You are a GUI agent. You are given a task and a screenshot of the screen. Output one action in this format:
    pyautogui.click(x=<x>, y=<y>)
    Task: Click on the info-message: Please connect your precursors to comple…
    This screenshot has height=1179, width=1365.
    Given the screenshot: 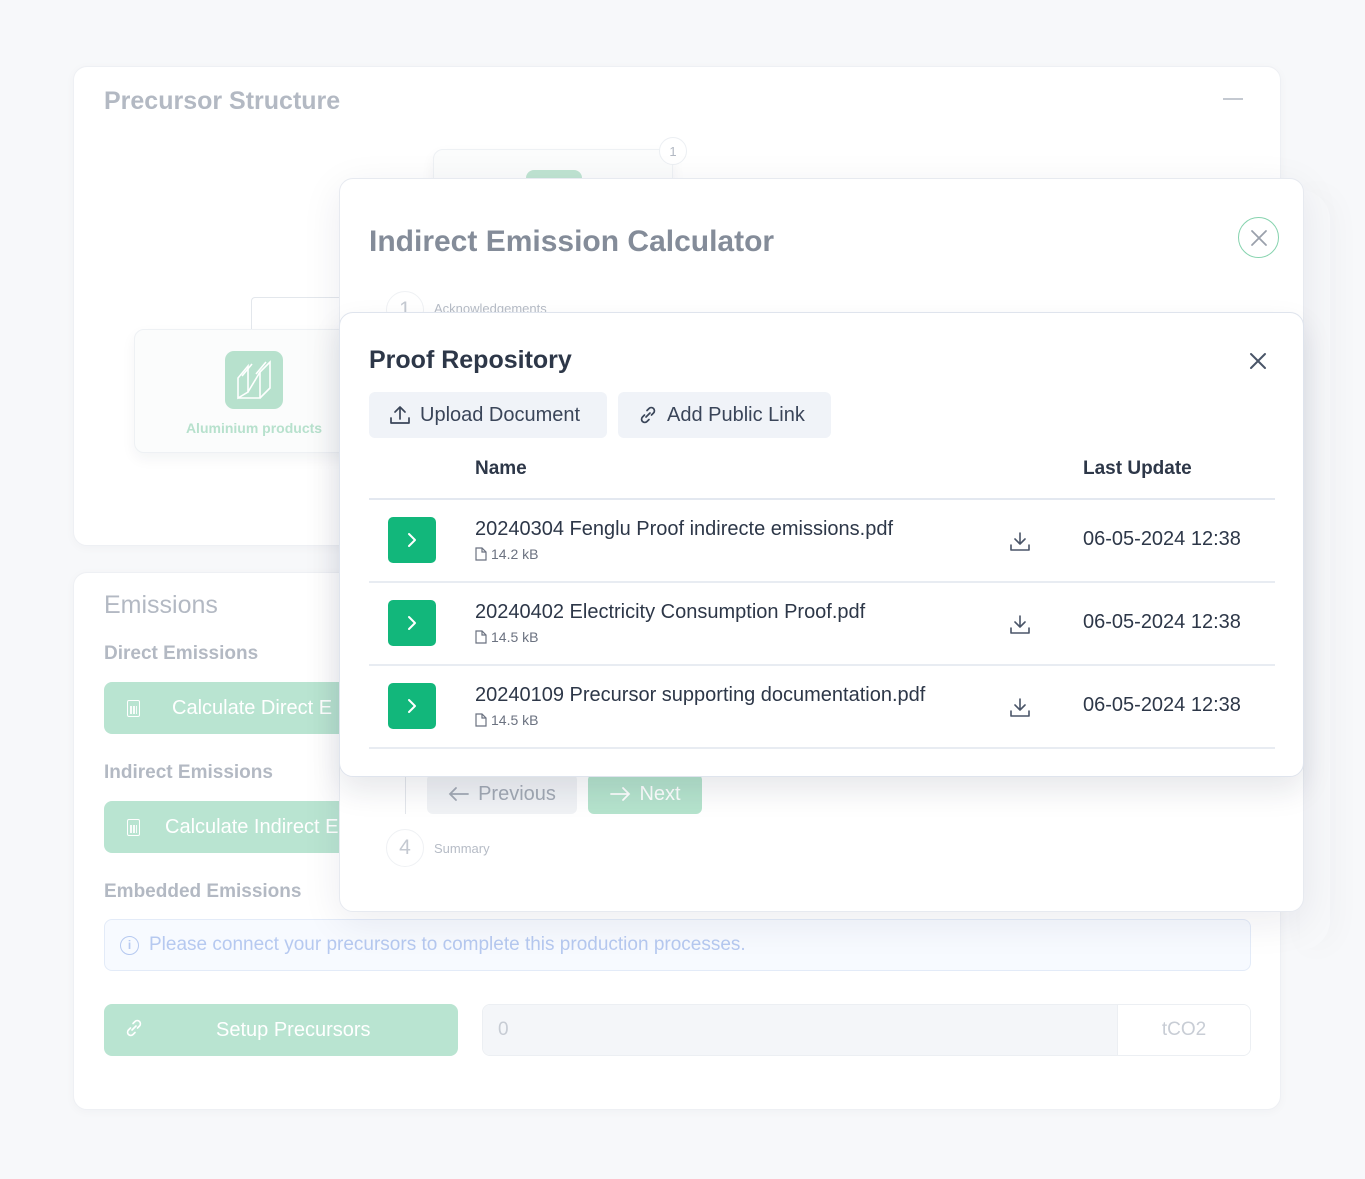 What is the action you would take?
    pyautogui.click(x=447, y=944)
    